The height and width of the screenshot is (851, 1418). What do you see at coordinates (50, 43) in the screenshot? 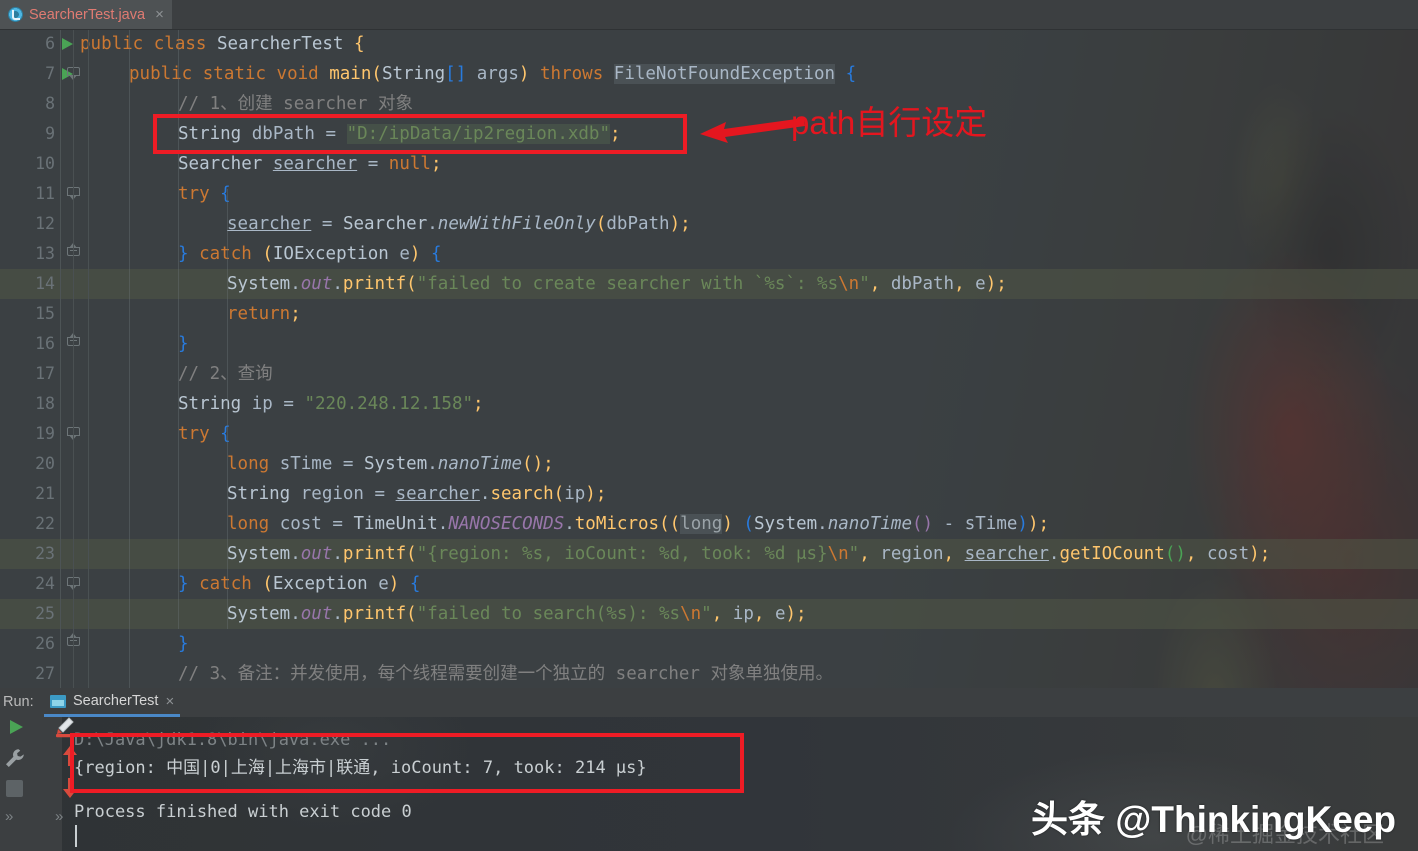
I see `line-number: 6` at bounding box center [50, 43].